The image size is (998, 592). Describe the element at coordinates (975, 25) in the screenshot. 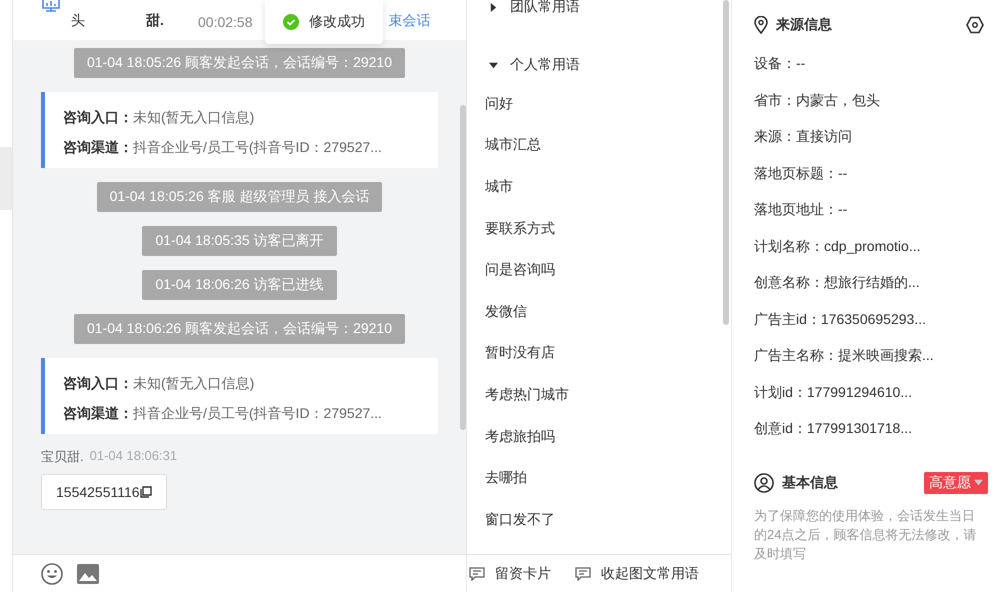

I see `settings-icon` at that location.